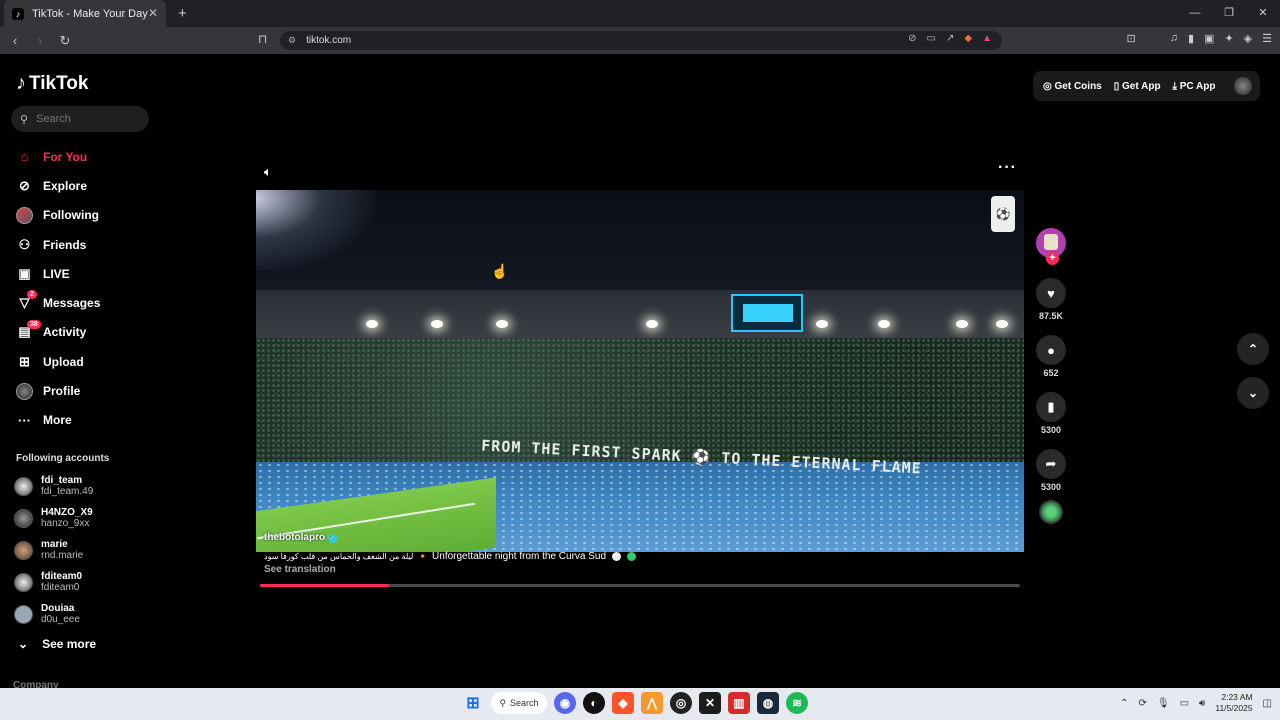 The height and width of the screenshot is (720, 1280). What do you see at coordinates (1051, 299) in the screenshot?
I see `like-button: ♥ 87.5K` at bounding box center [1051, 299].